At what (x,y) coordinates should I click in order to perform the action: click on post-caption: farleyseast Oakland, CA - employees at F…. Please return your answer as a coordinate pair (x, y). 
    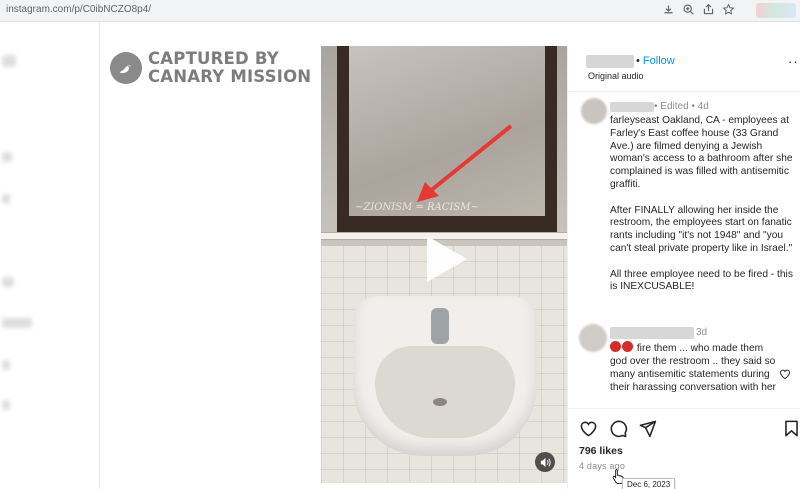
    Looking at the image, I should click on (702, 211).